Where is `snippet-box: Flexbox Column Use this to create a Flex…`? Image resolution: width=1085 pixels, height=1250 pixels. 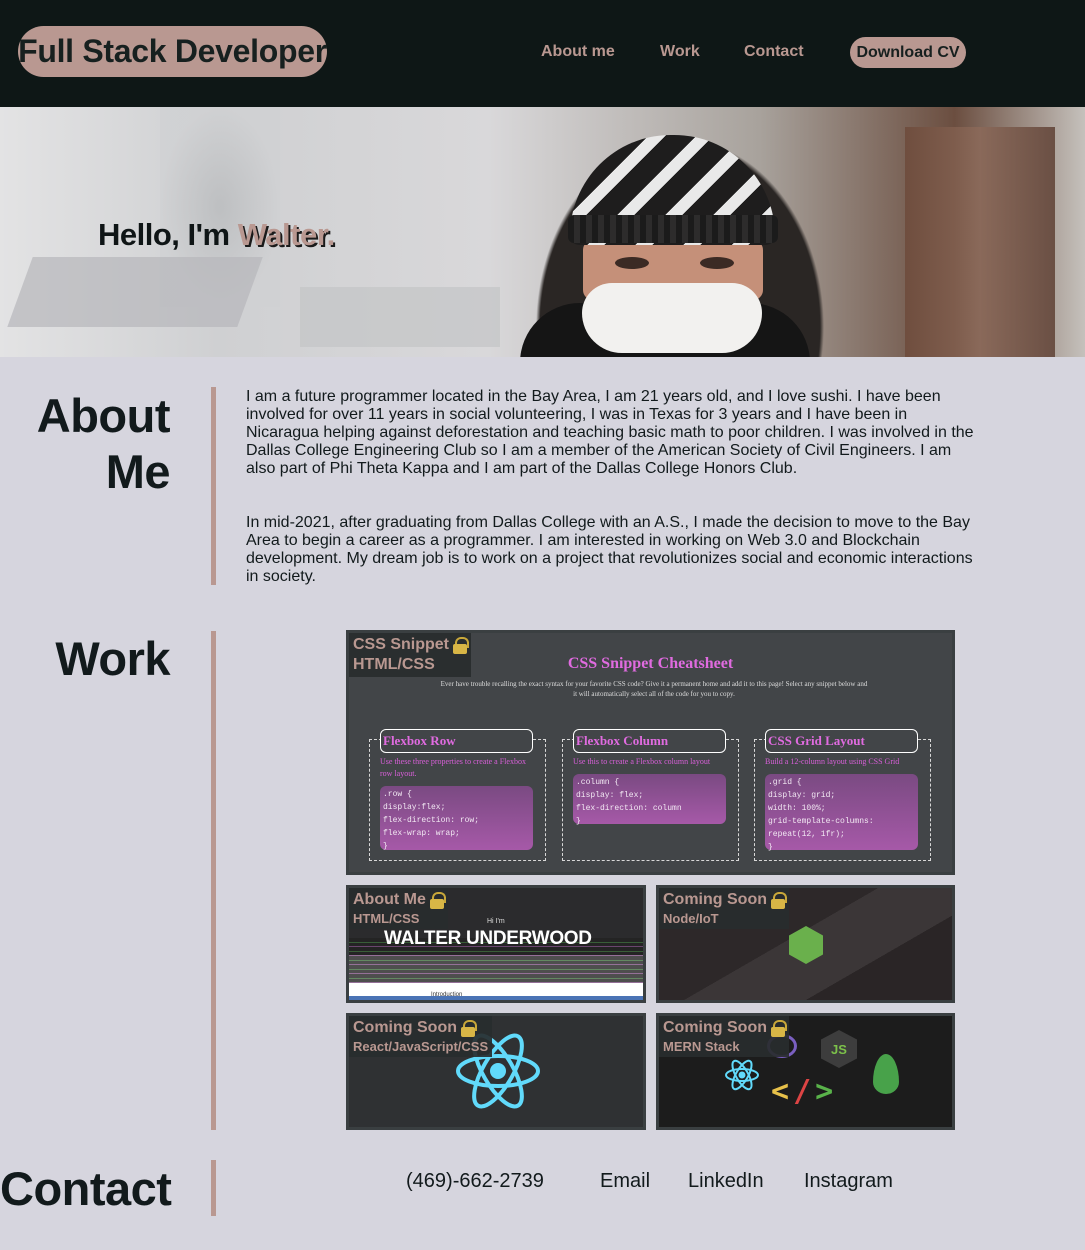
snippet-box: Flexbox Column Use this to create a Flex… is located at coordinates (650, 795).